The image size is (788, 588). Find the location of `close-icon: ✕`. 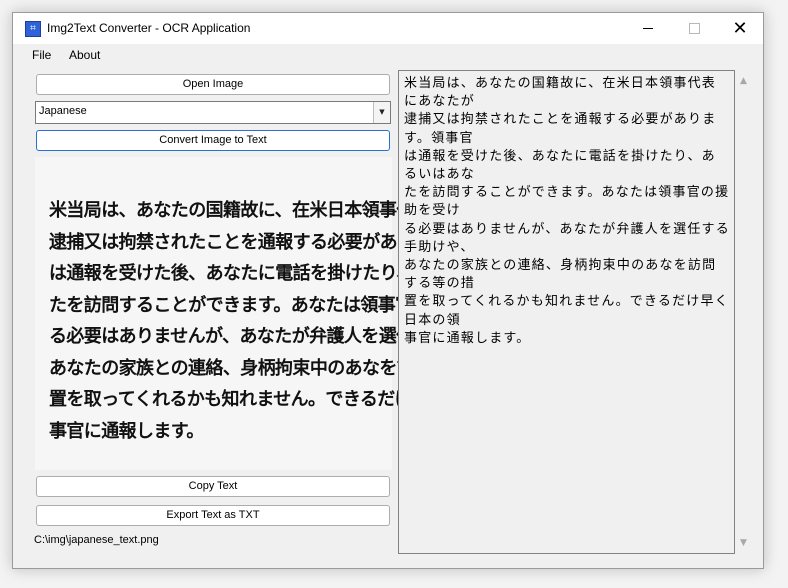

close-icon: ✕ is located at coordinates (740, 28).